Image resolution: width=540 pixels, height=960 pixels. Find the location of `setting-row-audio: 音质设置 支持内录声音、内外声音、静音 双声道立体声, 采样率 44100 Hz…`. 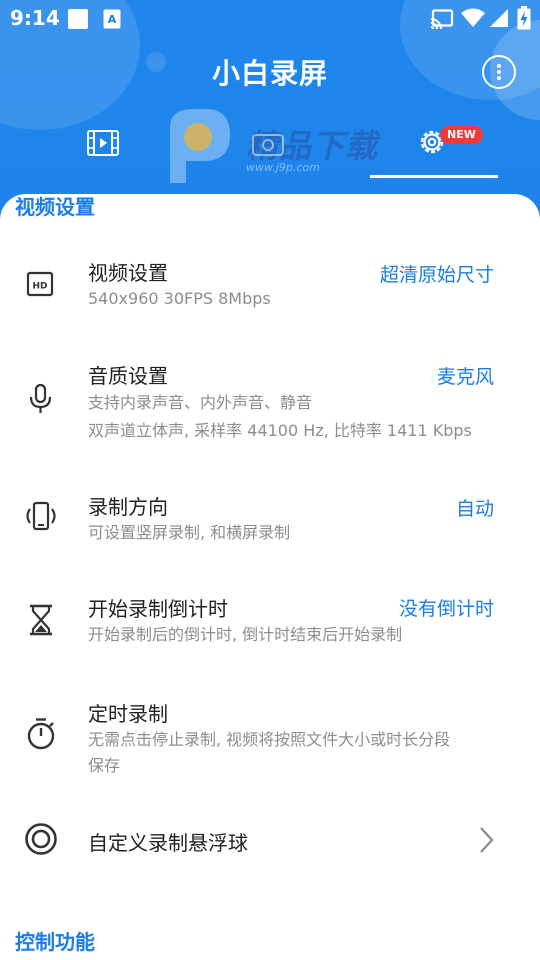

setting-row-audio: 音质设置 支持内录声音、内外声音、静音 双声道立体声, 采样率 44100 Hz… is located at coordinates (270, 399).